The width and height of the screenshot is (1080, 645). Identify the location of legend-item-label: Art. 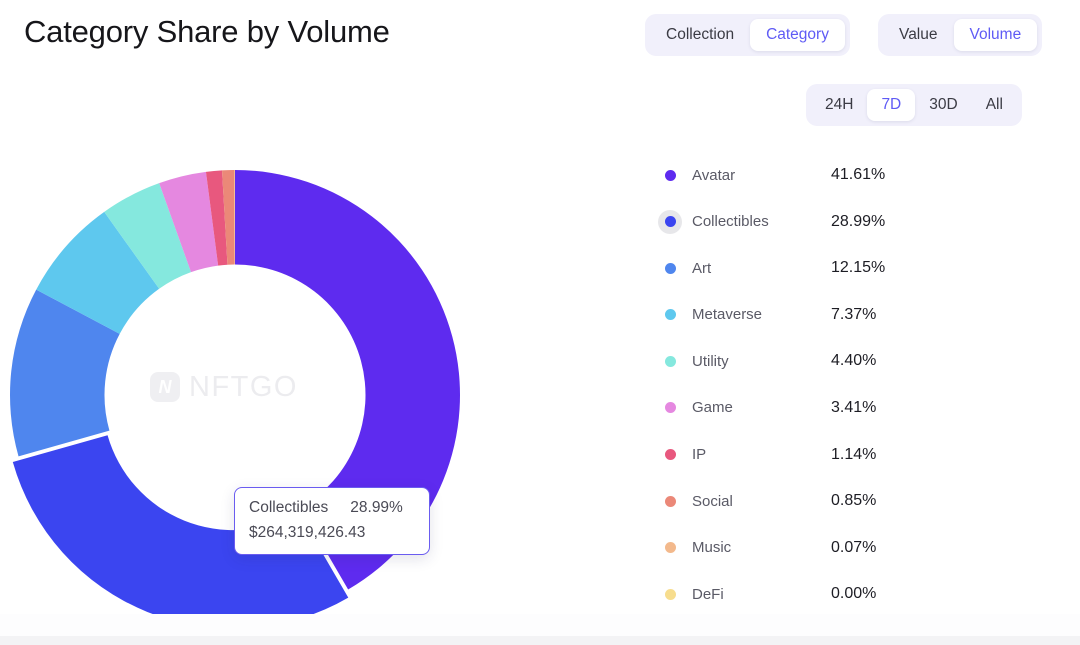
(702, 268).